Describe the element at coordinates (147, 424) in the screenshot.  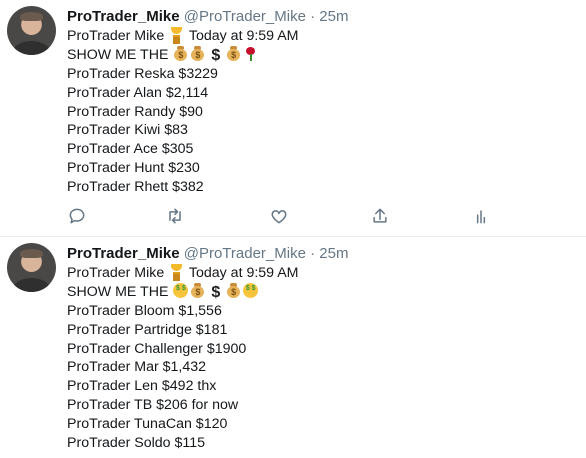
I see `list-item: ProTrader TunaCan $120` at that location.